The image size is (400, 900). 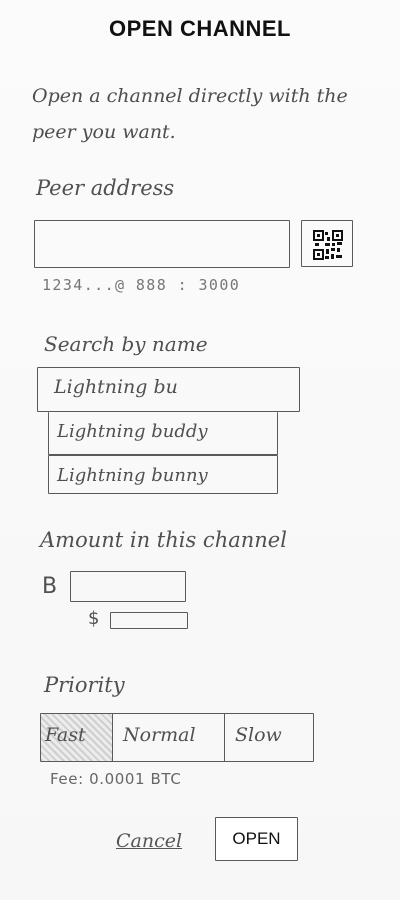 I want to click on search-by-name-label: Search by name, so click(x=126, y=344).